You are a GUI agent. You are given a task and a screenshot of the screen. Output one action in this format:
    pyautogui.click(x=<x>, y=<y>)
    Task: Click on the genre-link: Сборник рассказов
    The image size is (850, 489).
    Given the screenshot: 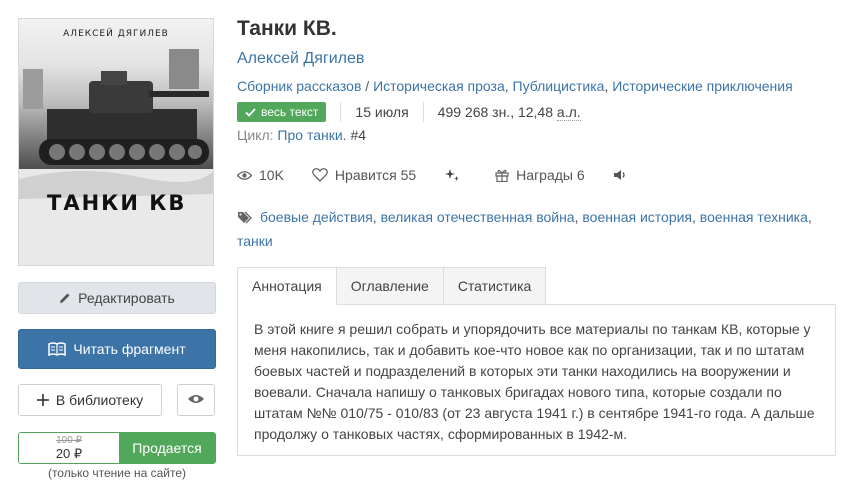 What is the action you would take?
    pyautogui.click(x=299, y=86)
    